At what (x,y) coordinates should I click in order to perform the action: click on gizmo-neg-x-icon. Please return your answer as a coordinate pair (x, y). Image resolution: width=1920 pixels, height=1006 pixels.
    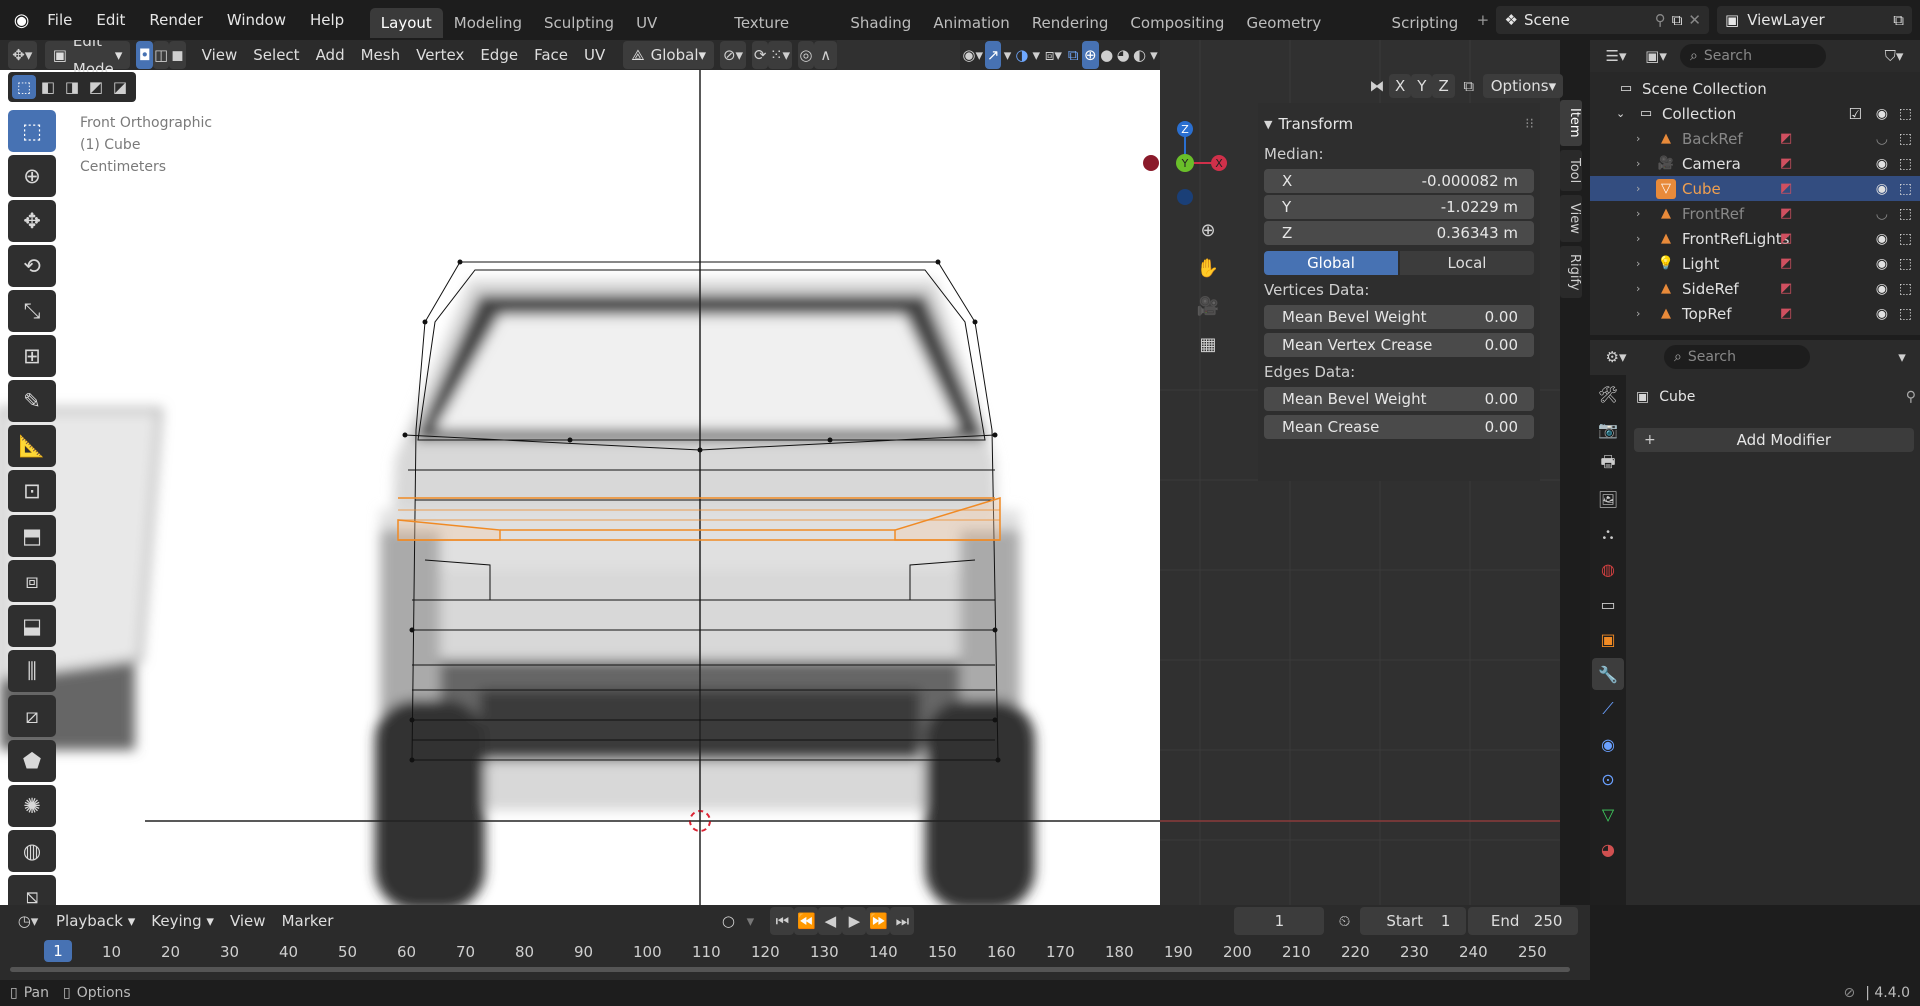
    Looking at the image, I should click on (1151, 163).